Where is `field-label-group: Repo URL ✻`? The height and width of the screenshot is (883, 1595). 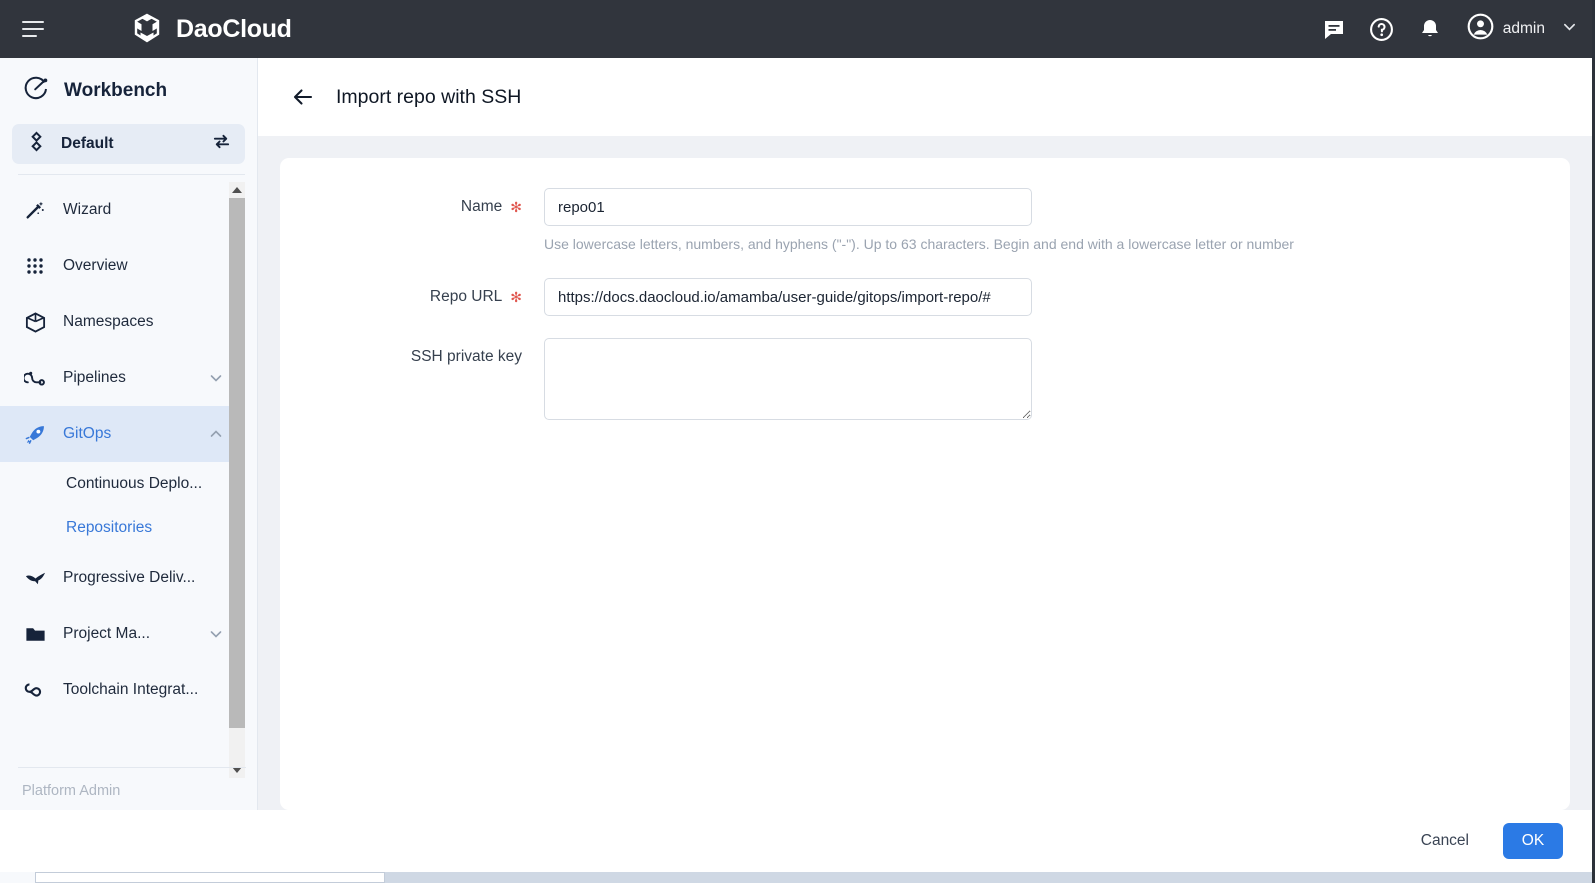 field-label-group: Repo URL ✻ is located at coordinates (401, 297).